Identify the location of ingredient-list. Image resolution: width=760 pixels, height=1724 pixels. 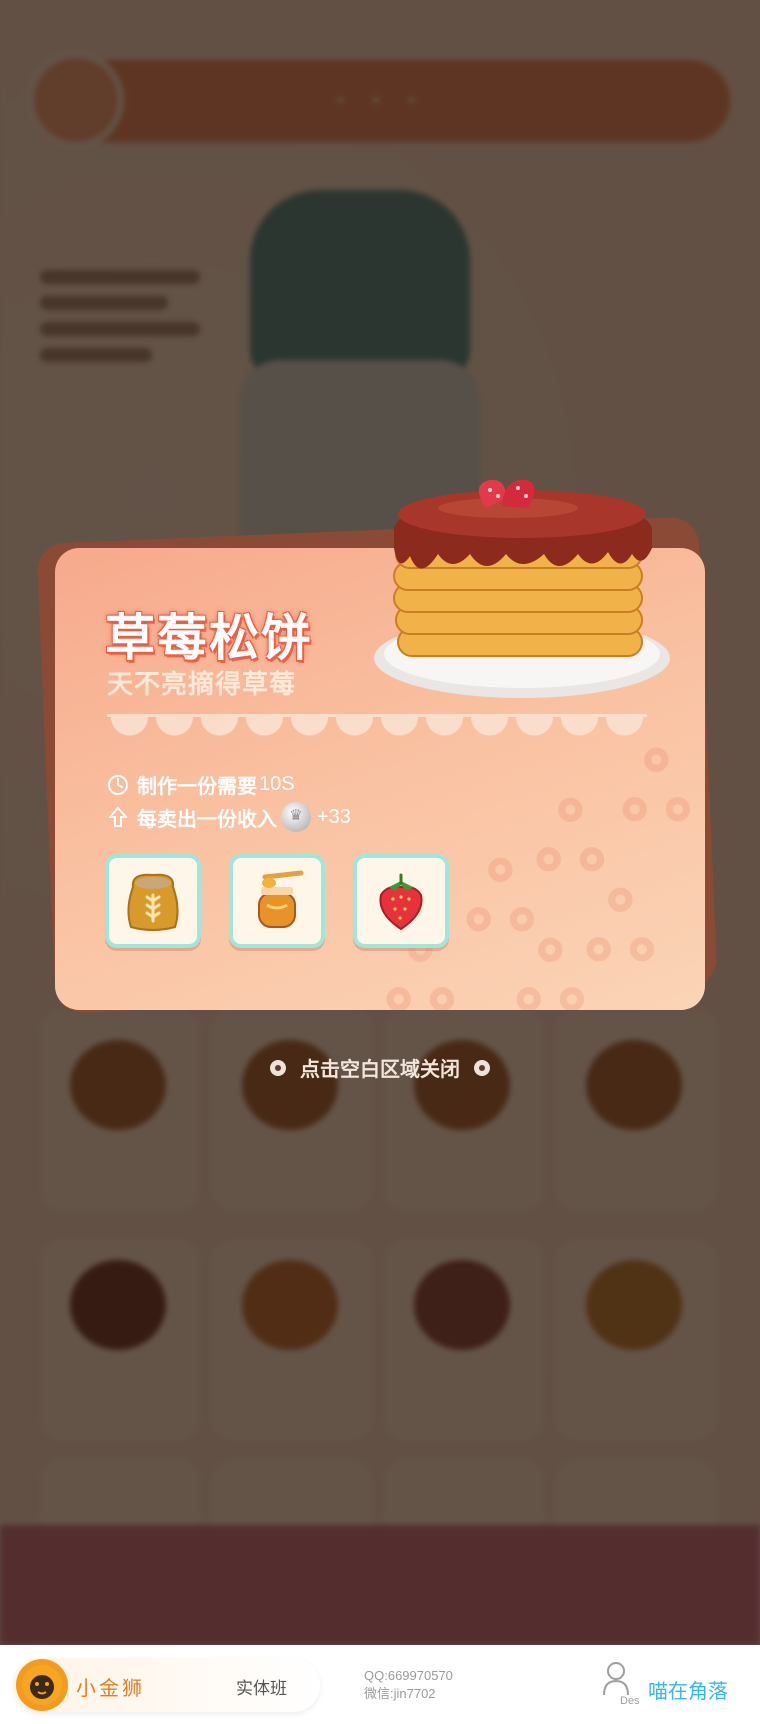
(277, 901).